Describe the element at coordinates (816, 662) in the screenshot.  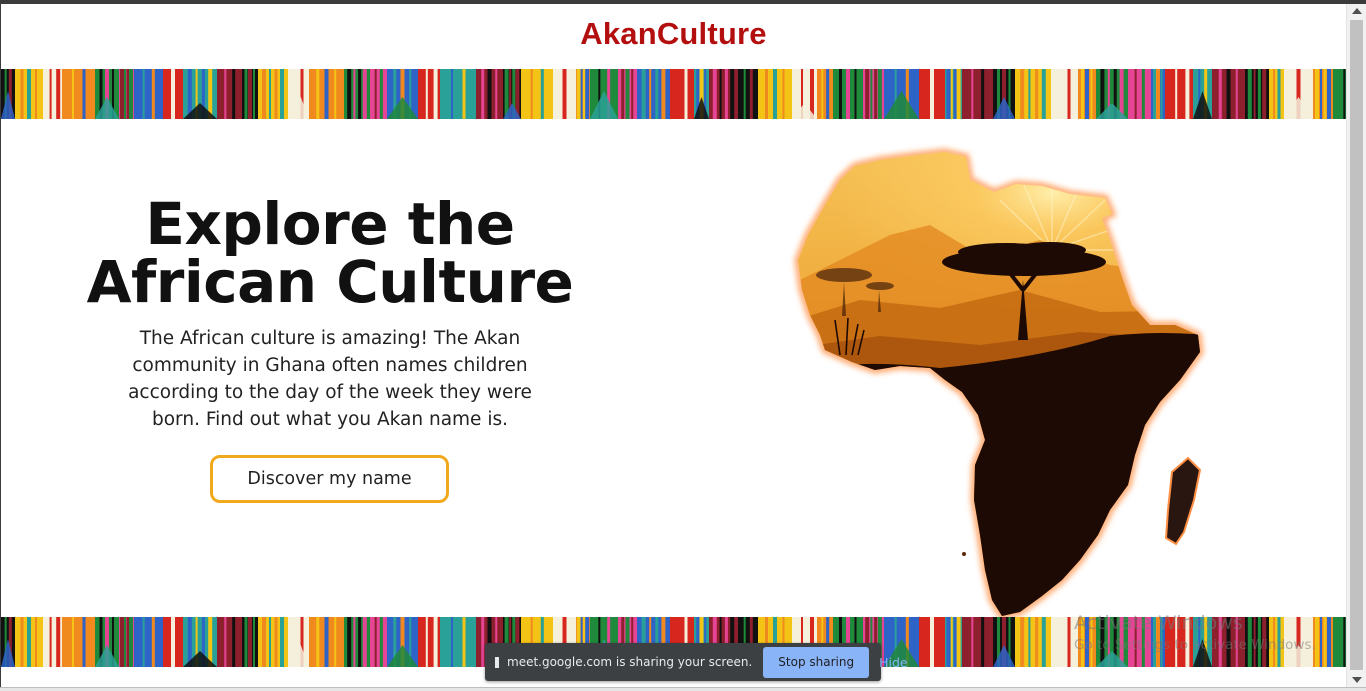
I see `stop-sharing-button: Stop sharing` at that location.